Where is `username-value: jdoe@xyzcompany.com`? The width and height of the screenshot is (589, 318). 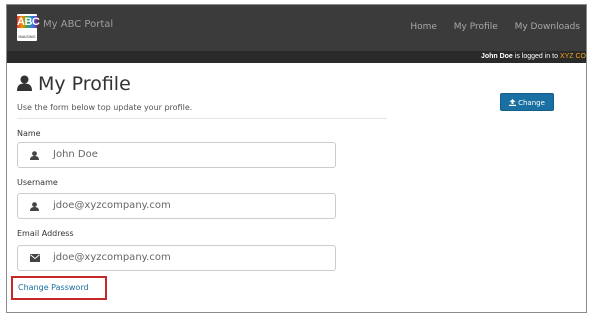 username-value: jdoe@xyzcompany.com is located at coordinates (112, 205).